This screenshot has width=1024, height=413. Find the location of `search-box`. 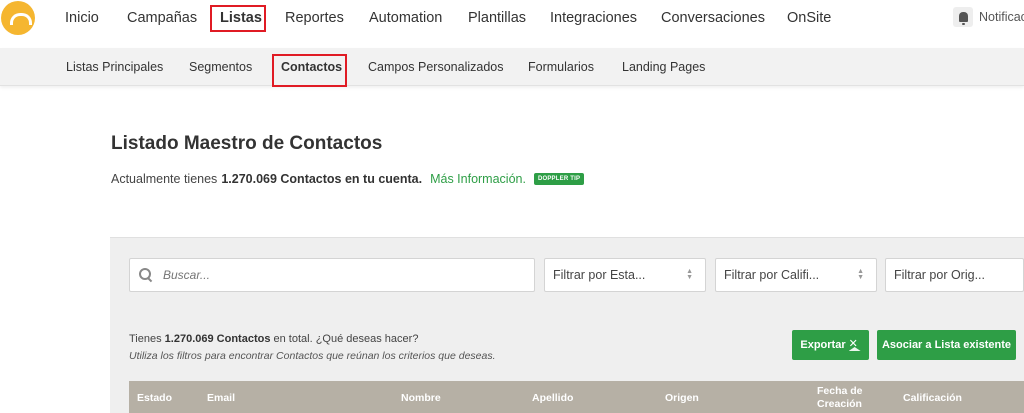

search-box is located at coordinates (332, 275).